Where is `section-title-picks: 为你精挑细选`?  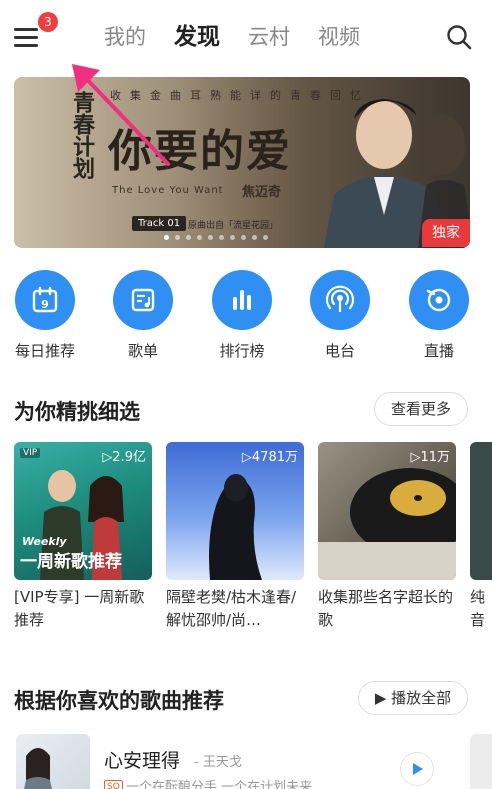 section-title-picks: 为你精挑细选 is located at coordinates (77, 412).